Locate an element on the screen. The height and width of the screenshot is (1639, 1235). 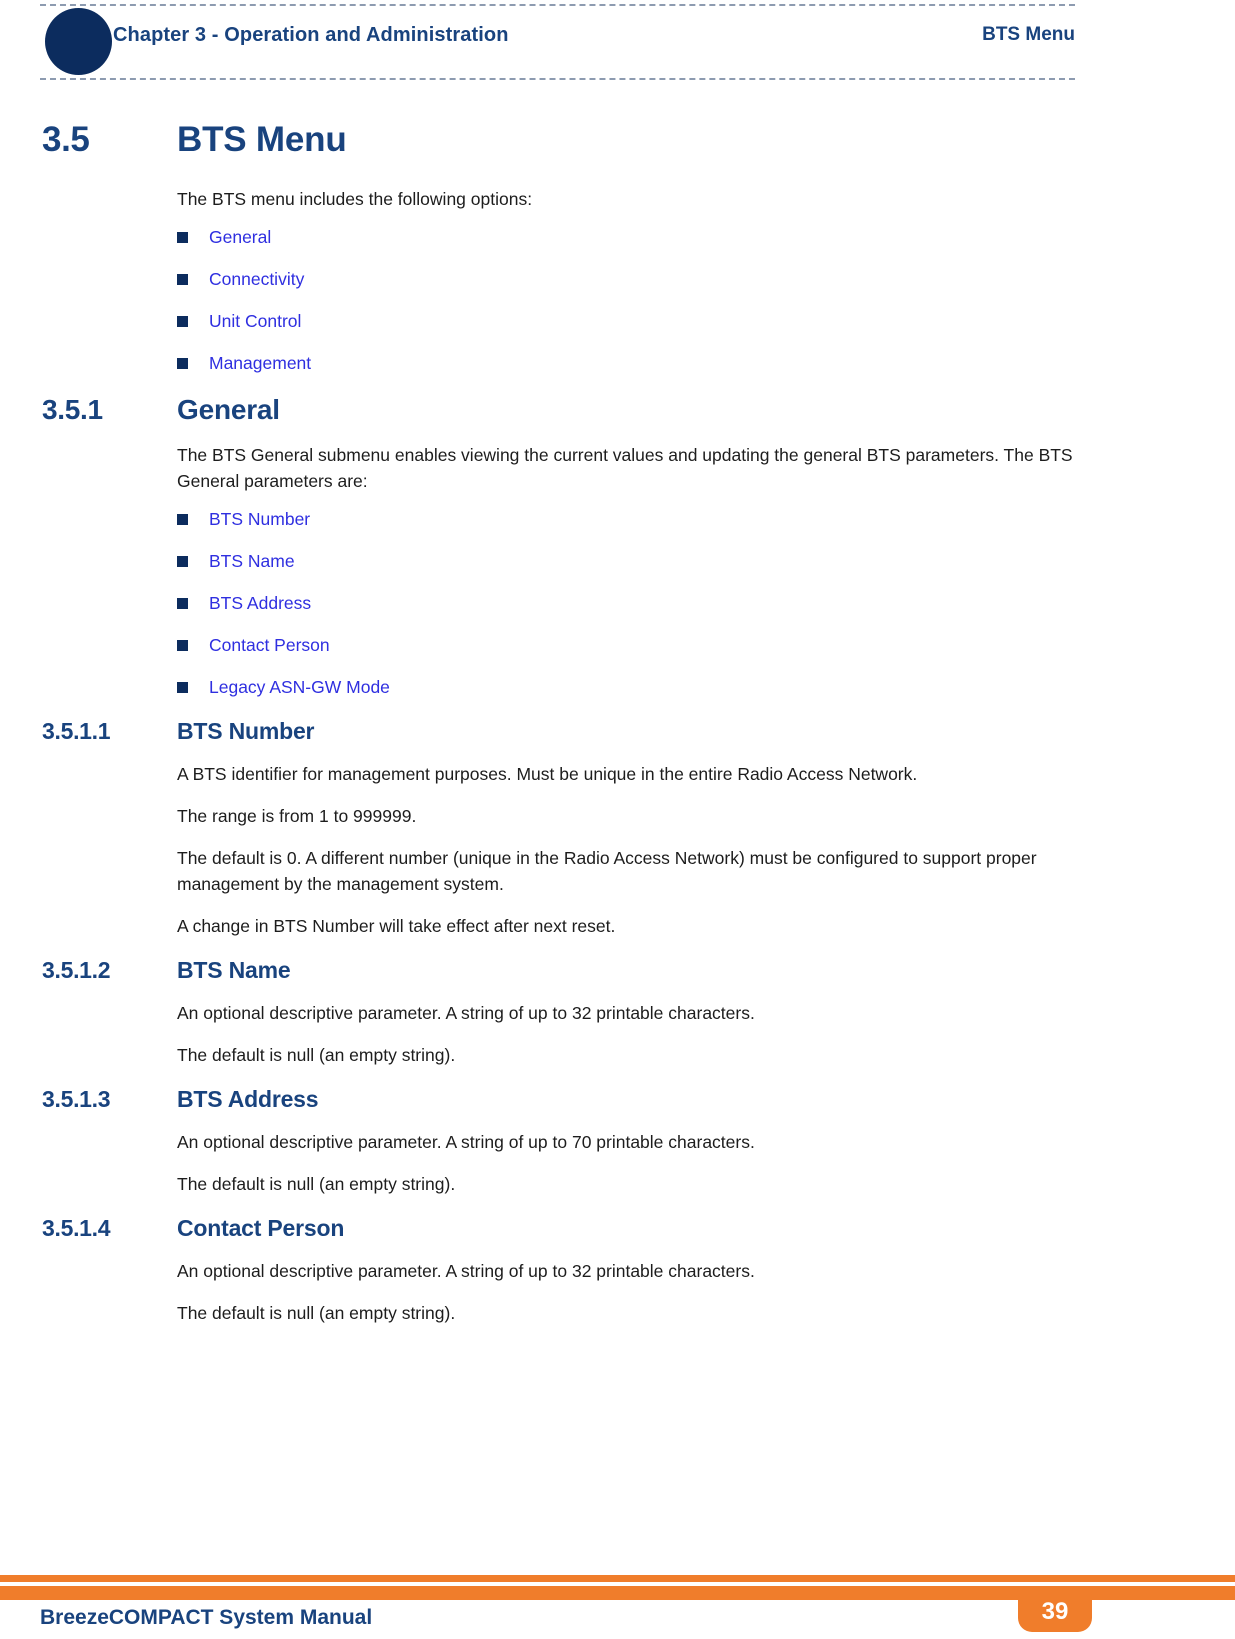
list-item: General is located at coordinates (706, 237).